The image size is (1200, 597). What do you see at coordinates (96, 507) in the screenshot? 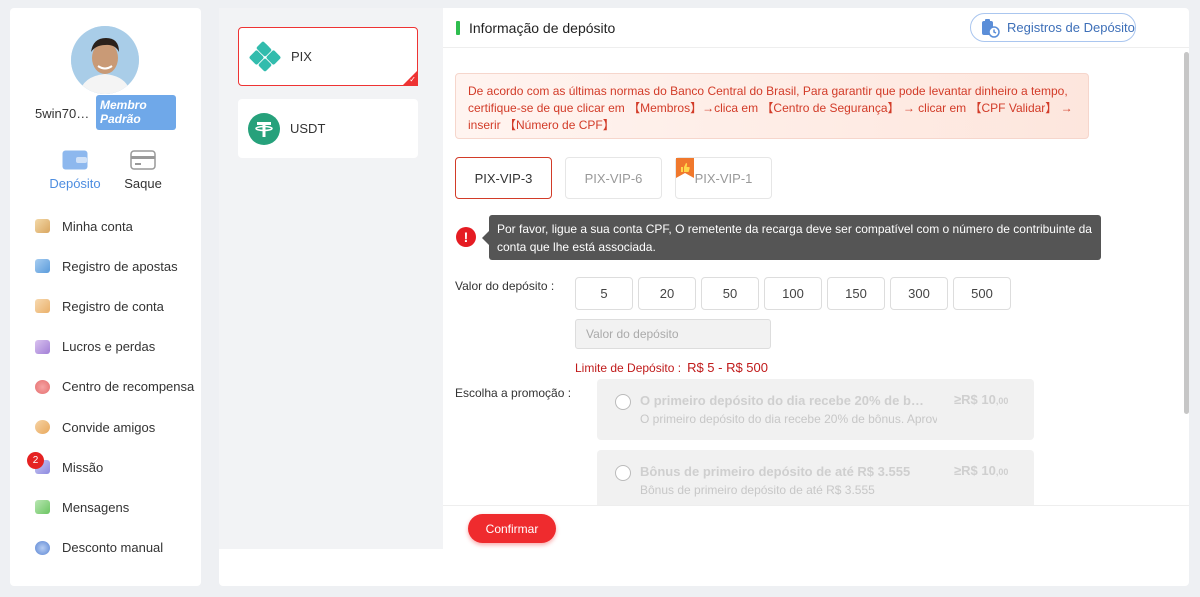
I see `menu-label: Mensagens` at bounding box center [96, 507].